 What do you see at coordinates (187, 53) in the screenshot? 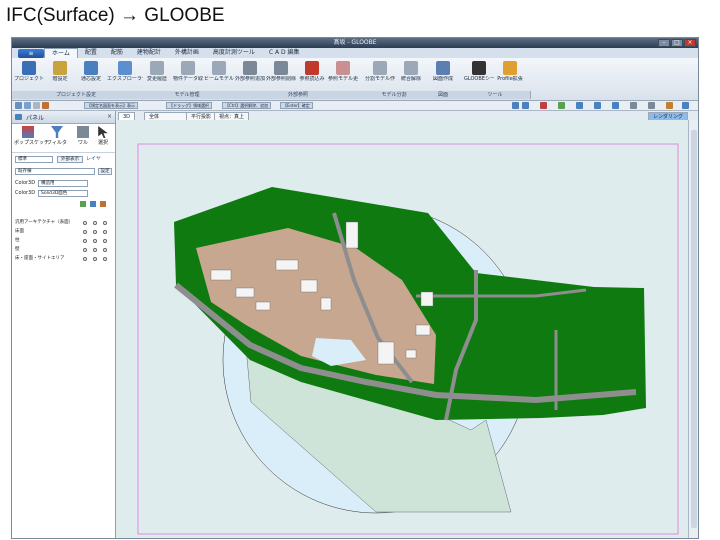
I see `tab-exterior: 外構計画` at bounding box center [187, 53].